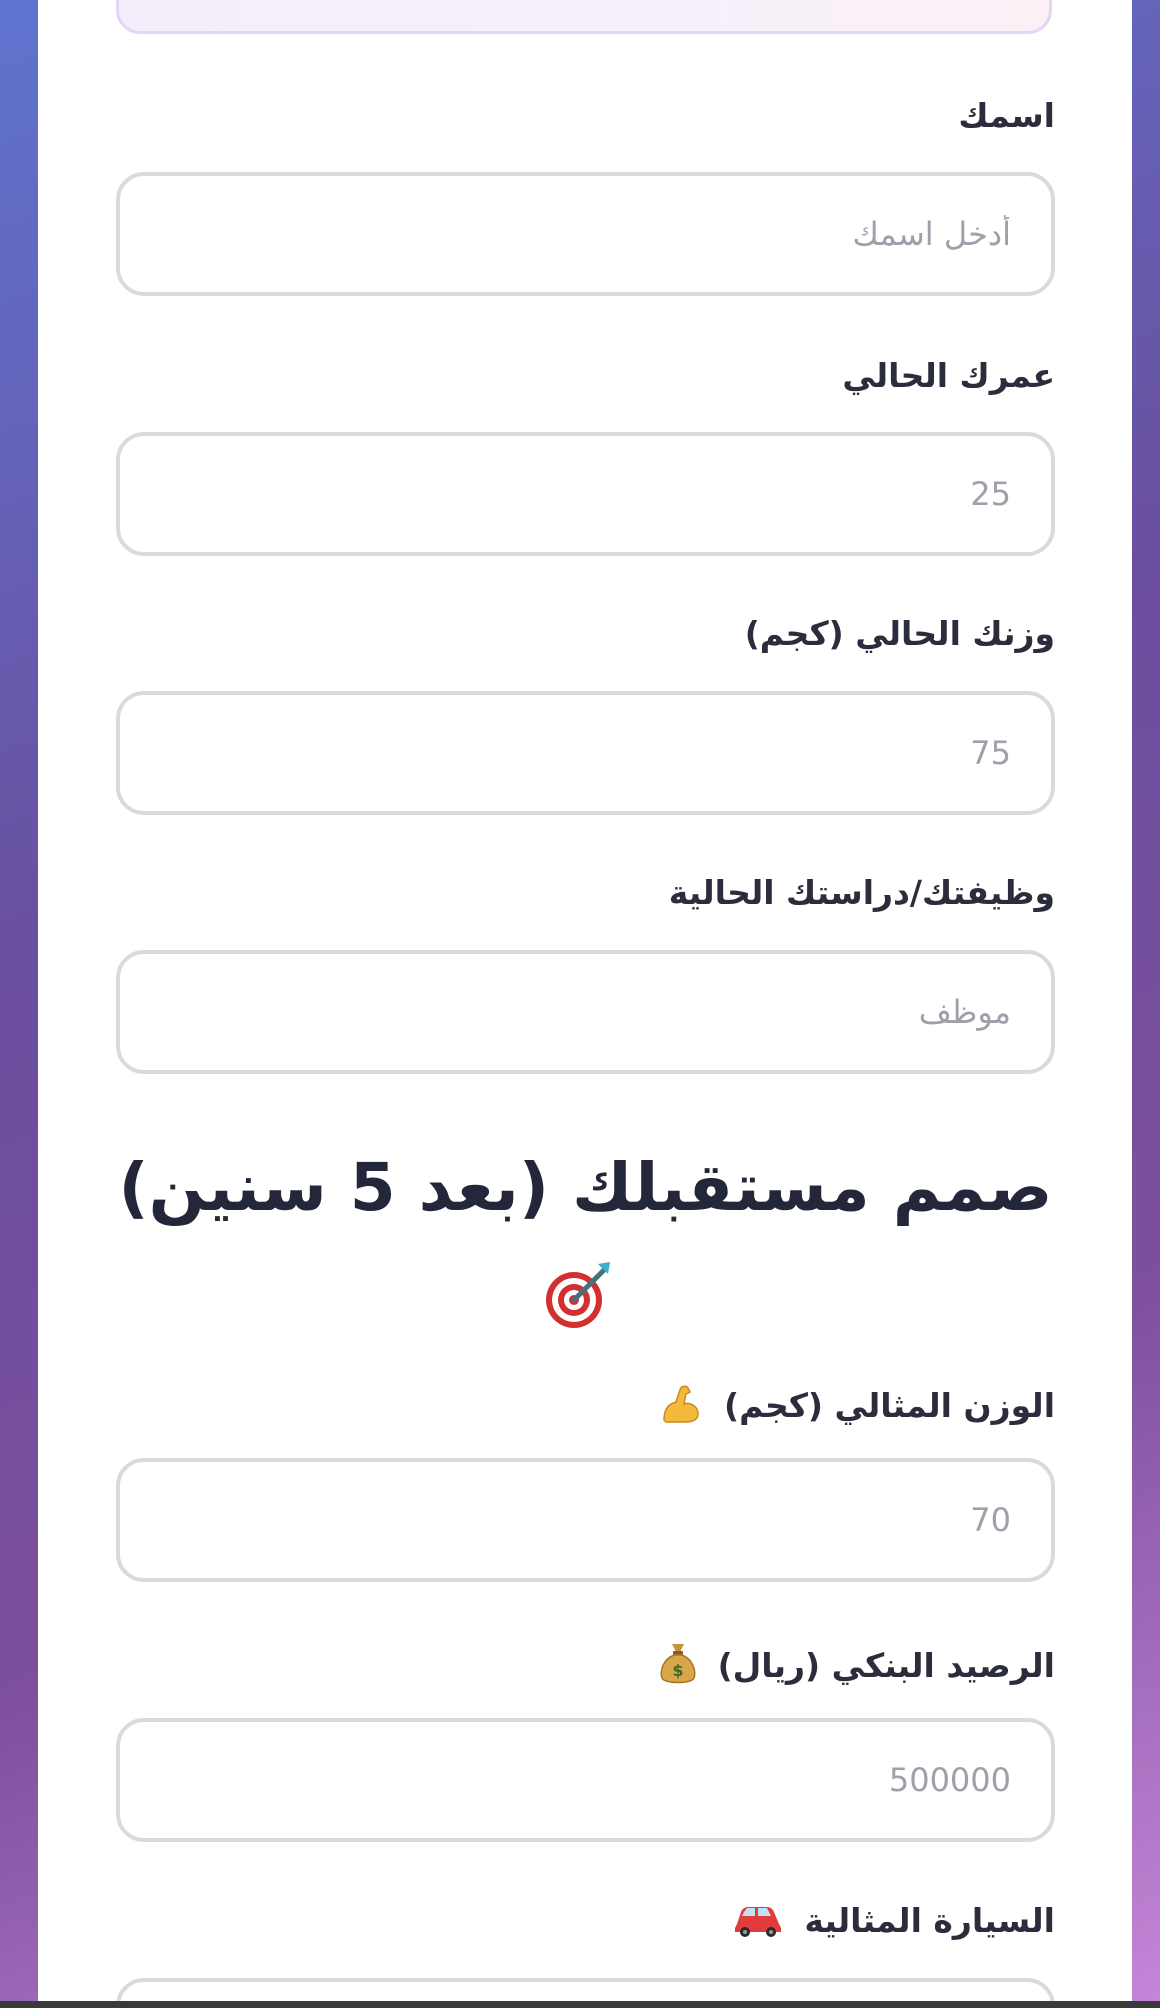 The height and width of the screenshot is (2008, 1160). Describe the element at coordinates (899, 633) in the screenshot. I see `weight-label: وزنك الحالي (كجم)` at that location.